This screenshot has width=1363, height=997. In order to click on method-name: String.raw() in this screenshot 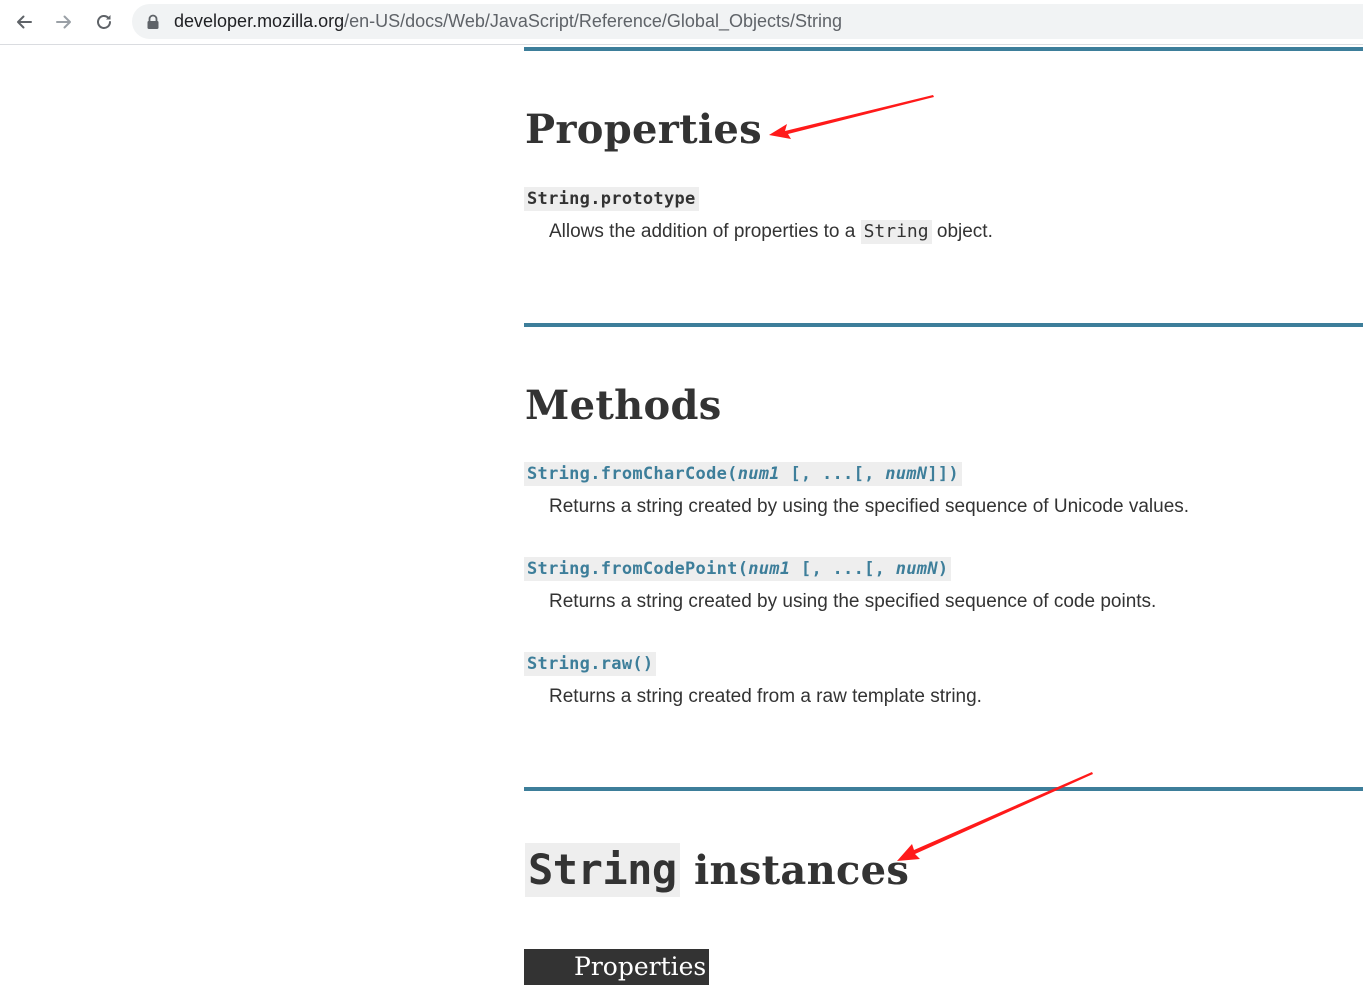, I will do `click(590, 664)`.